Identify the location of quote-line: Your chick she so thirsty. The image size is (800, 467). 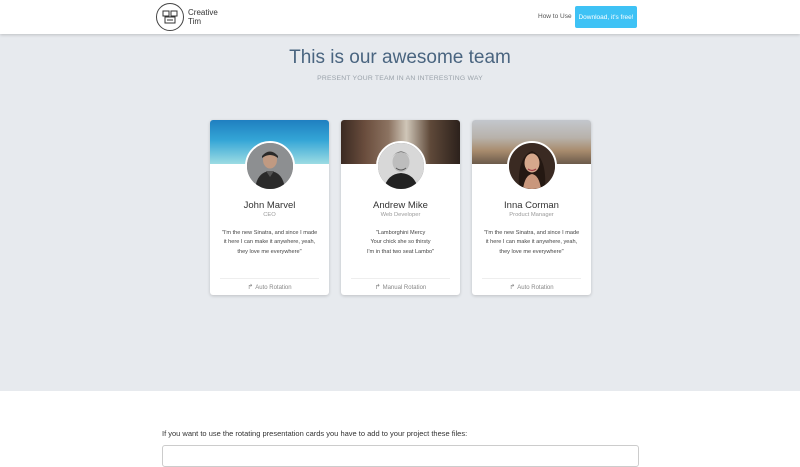
(400, 242).